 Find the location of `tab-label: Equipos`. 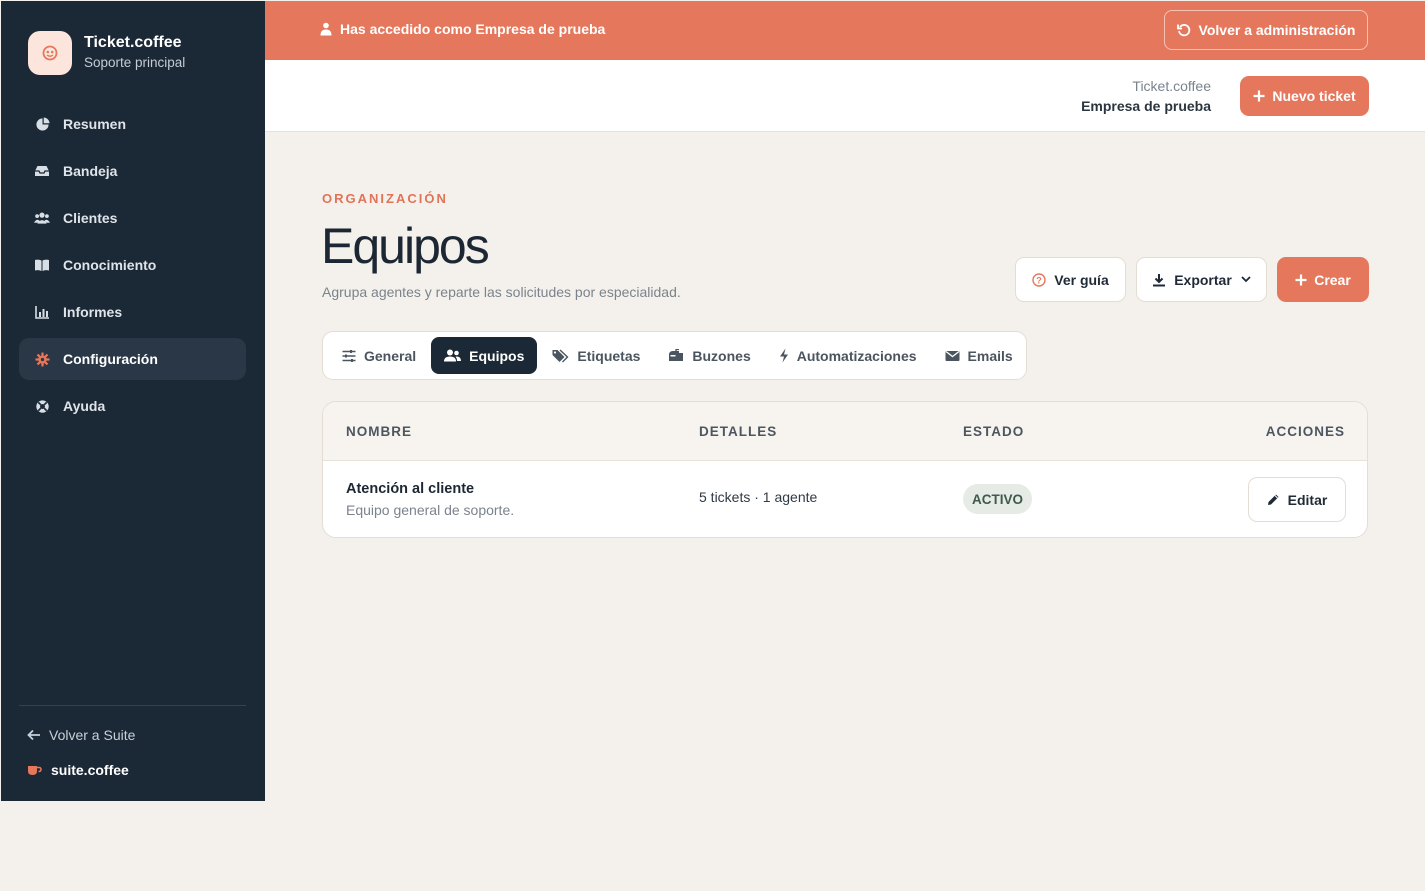

tab-label: Equipos is located at coordinates (497, 355).